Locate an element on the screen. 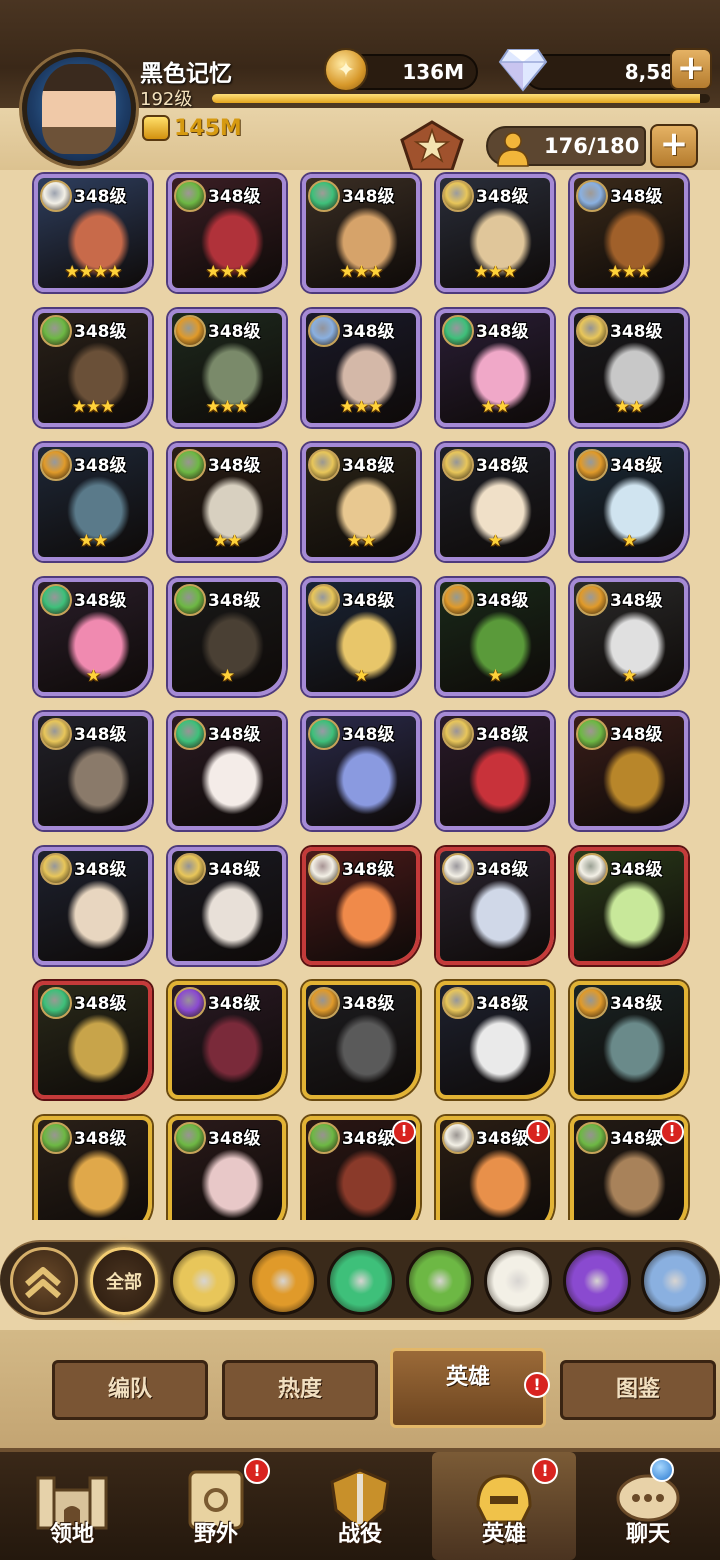  nav-label: 领地 is located at coordinates (71, 1534).